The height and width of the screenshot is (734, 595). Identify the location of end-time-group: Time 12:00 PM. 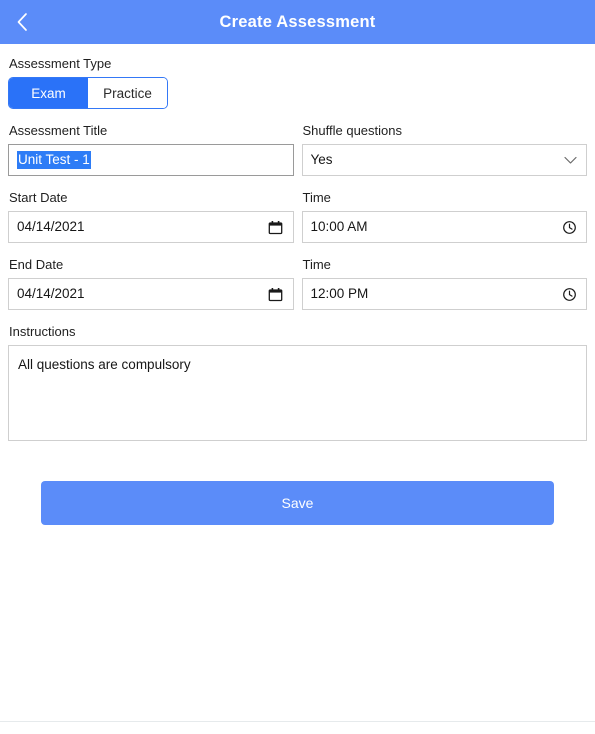
(444, 283).